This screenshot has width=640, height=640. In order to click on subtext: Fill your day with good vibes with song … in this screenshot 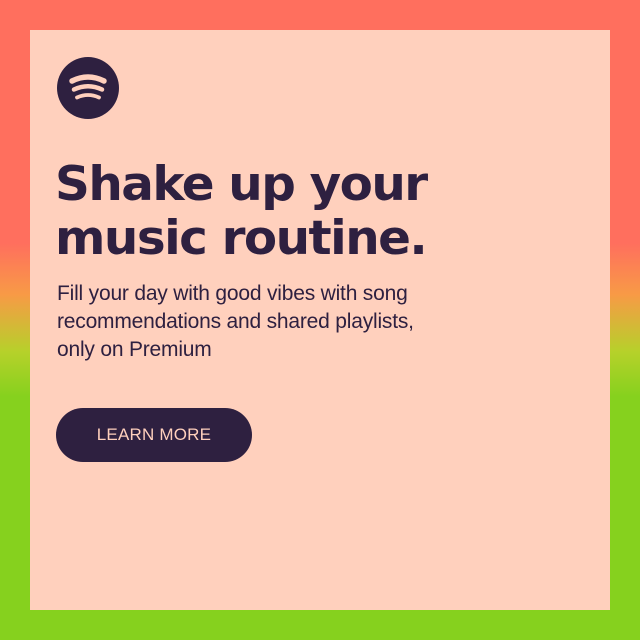, I will do `click(317, 322)`.